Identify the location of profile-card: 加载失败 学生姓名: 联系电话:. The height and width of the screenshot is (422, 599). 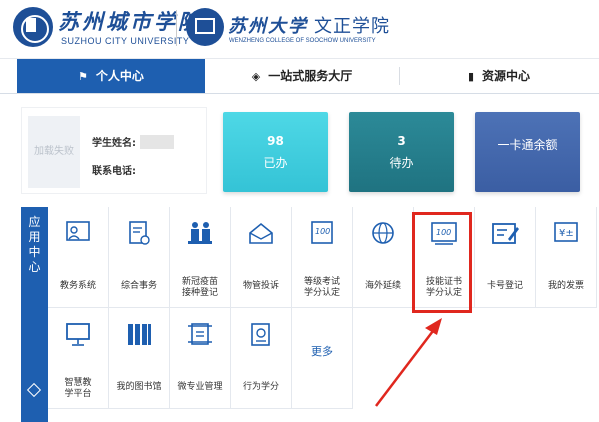
(114, 150).